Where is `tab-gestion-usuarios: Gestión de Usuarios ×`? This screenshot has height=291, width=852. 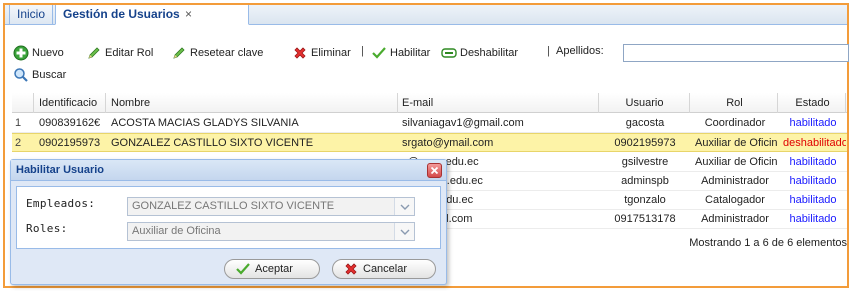
tab-gestion-usuarios: Gestión de Usuarios × is located at coordinates (152, 15).